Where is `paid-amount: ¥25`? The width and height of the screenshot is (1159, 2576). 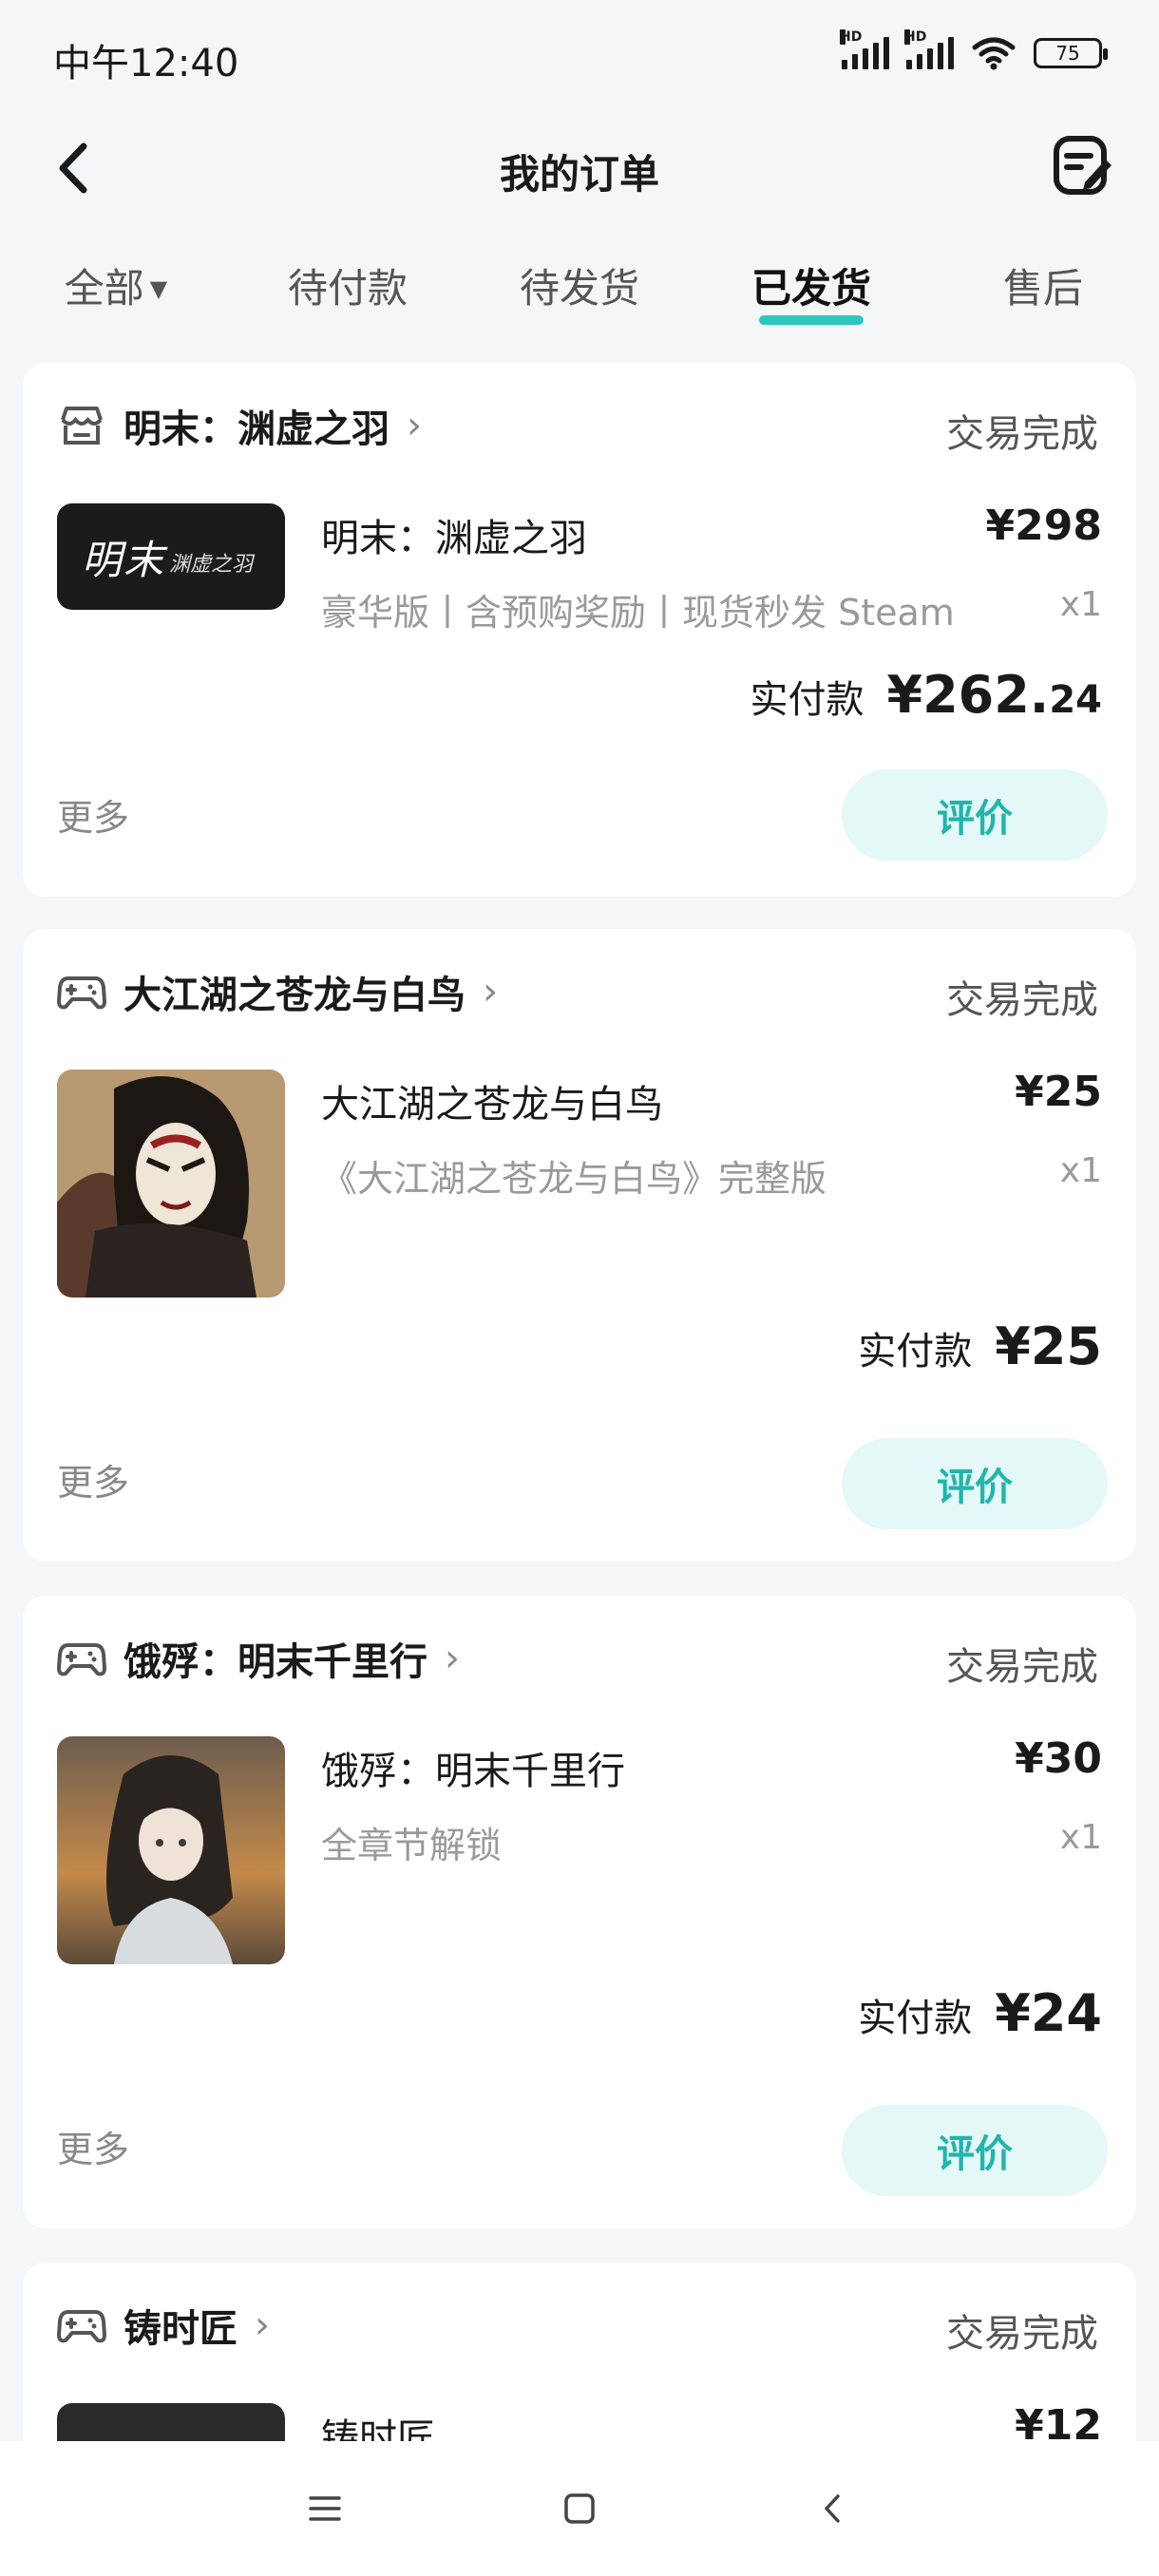
paid-amount: ¥25 is located at coordinates (1048, 1346).